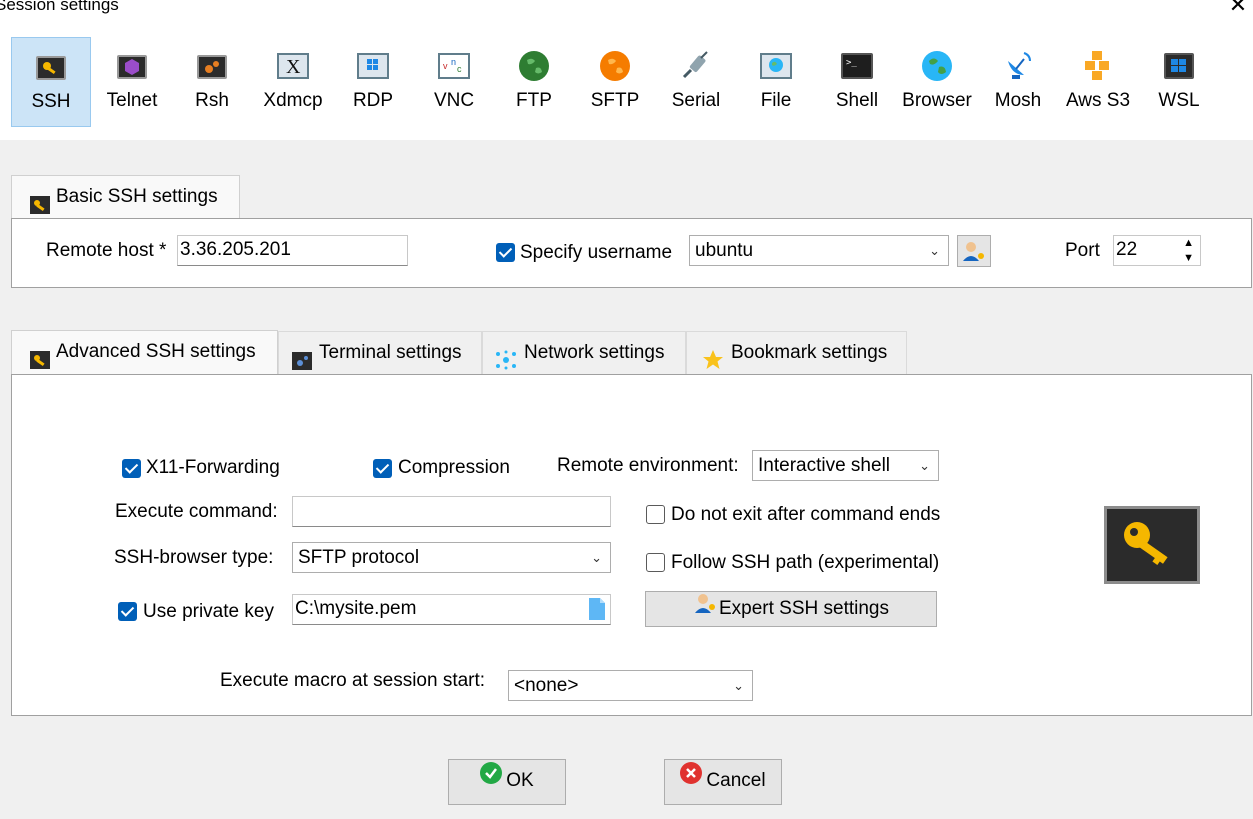  I want to click on specify-username-label: Specify username, so click(596, 252).